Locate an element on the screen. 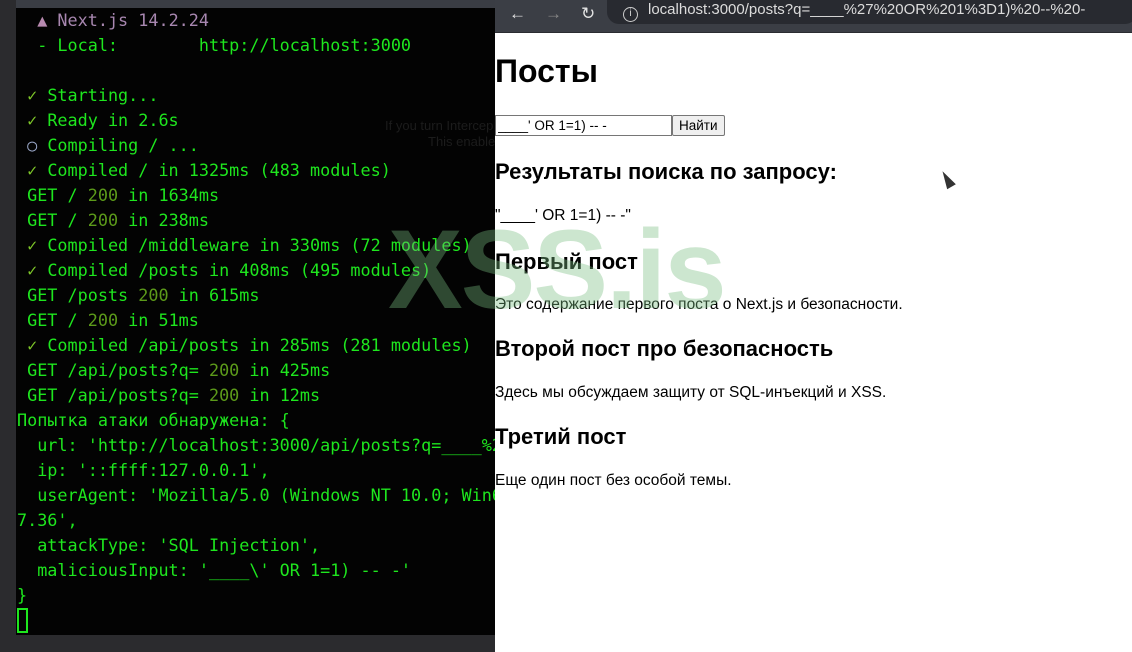 This screenshot has width=1132, height=652. terminal-text: 7.36', is located at coordinates (47, 520).